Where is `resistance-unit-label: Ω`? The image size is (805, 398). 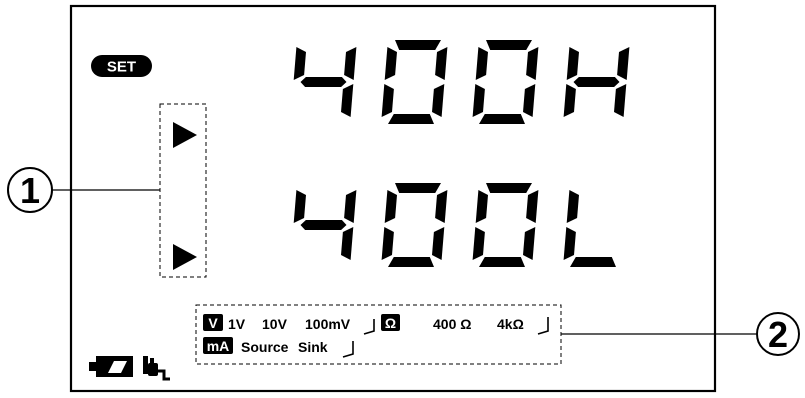
resistance-unit-label: Ω is located at coordinates (390, 323).